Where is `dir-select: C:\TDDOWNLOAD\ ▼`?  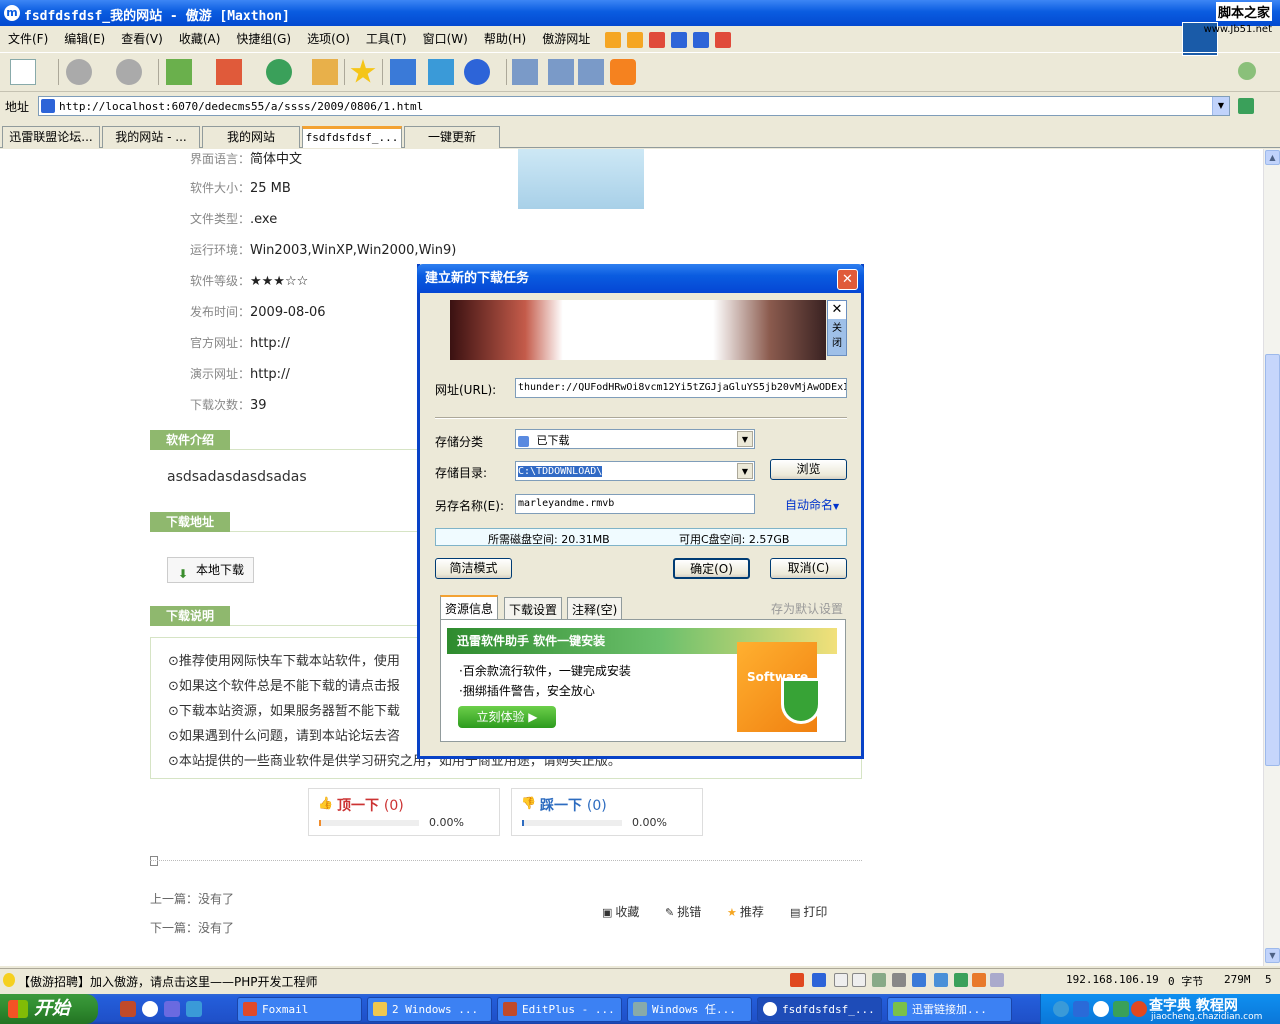 dir-select: C:\TDDOWNLOAD\ ▼ is located at coordinates (635, 471).